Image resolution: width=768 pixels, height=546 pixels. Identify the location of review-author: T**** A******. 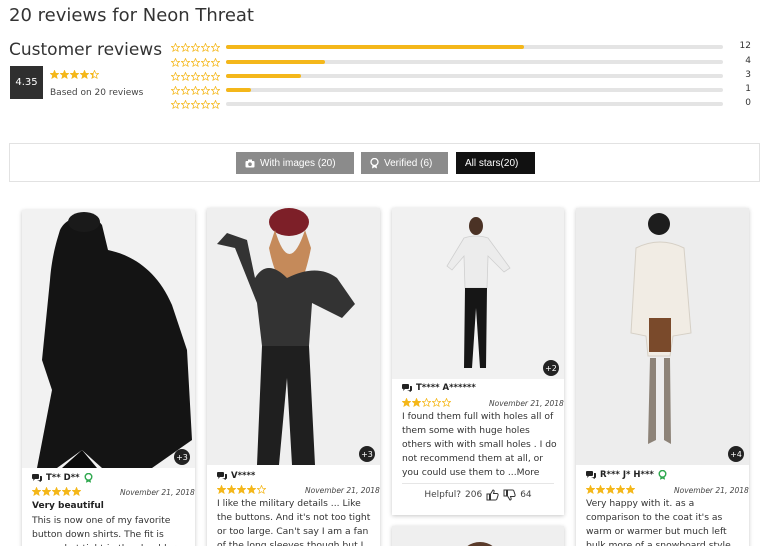
(439, 388).